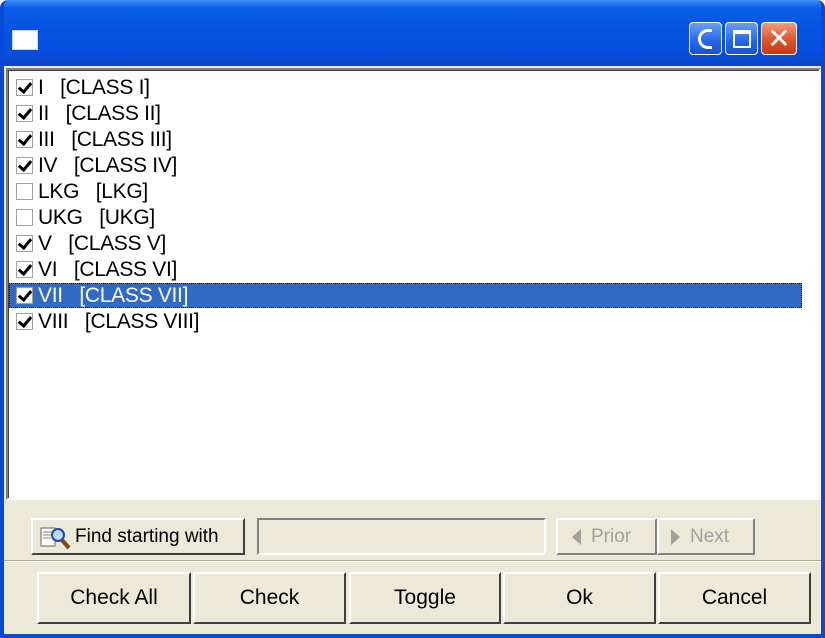 This screenshot has width=825, height=638. Describe the element at coordinates (710, 536) in the screenshot. I see `next-label: Next` at that location.